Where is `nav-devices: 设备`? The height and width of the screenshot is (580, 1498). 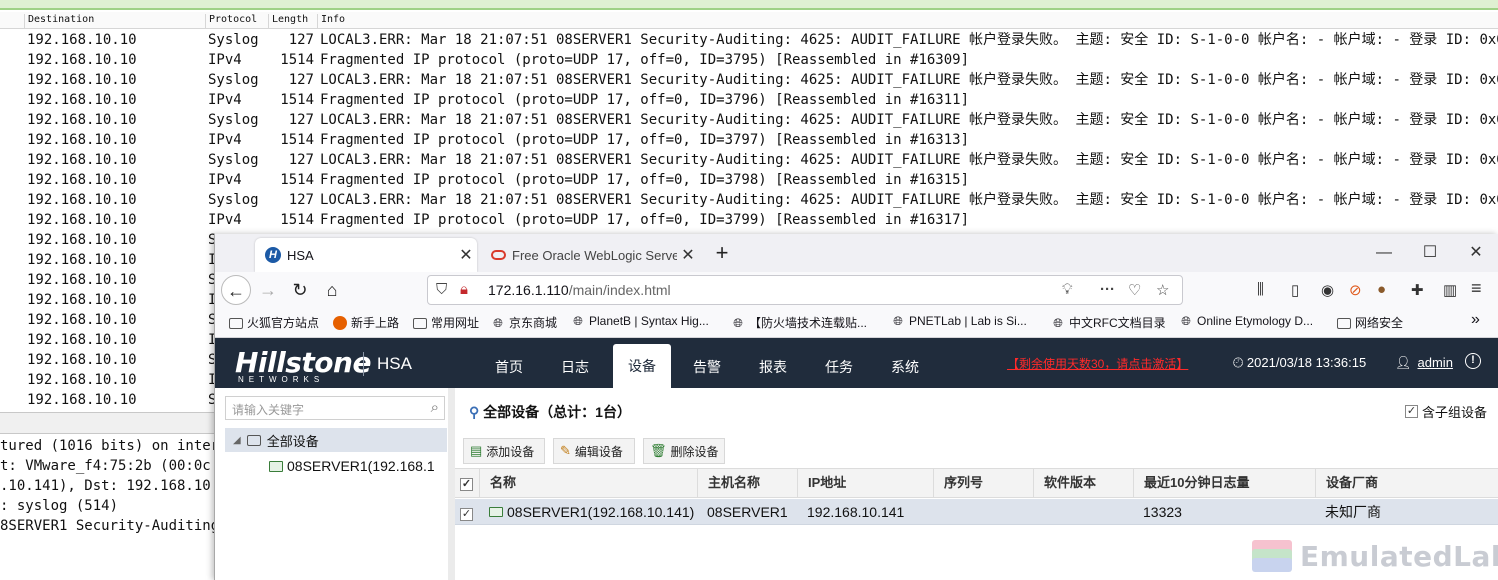 nav-devices: 设备 is located at coordinates (642, 366).